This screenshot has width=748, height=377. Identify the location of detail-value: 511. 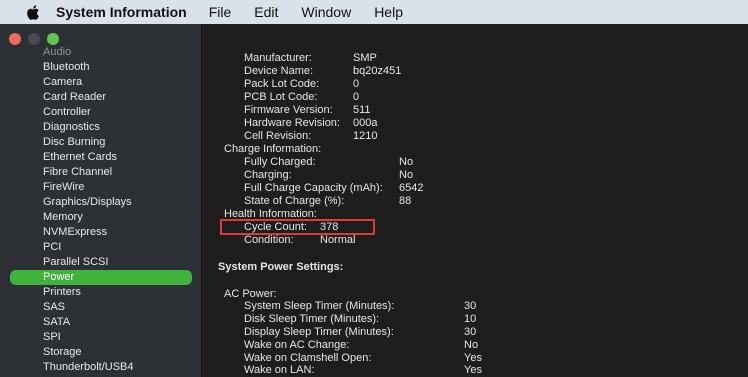
(362, 110).